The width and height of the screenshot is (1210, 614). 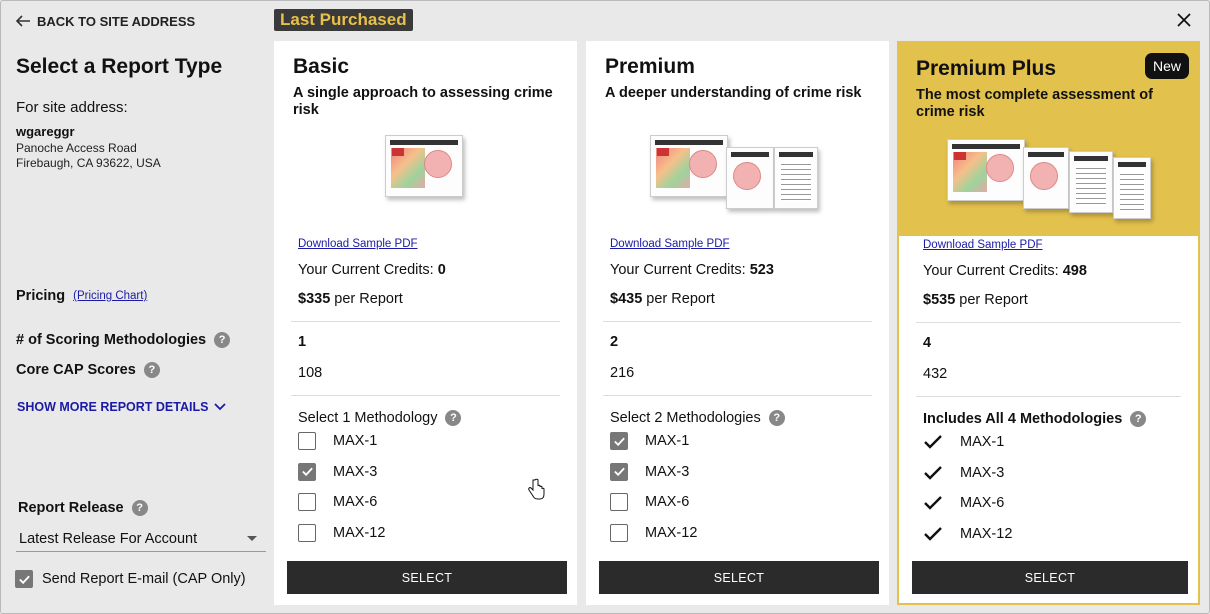 I want to click on send-email-row: Send Report E-mail (CAP Only), so click(x=130, y=579).